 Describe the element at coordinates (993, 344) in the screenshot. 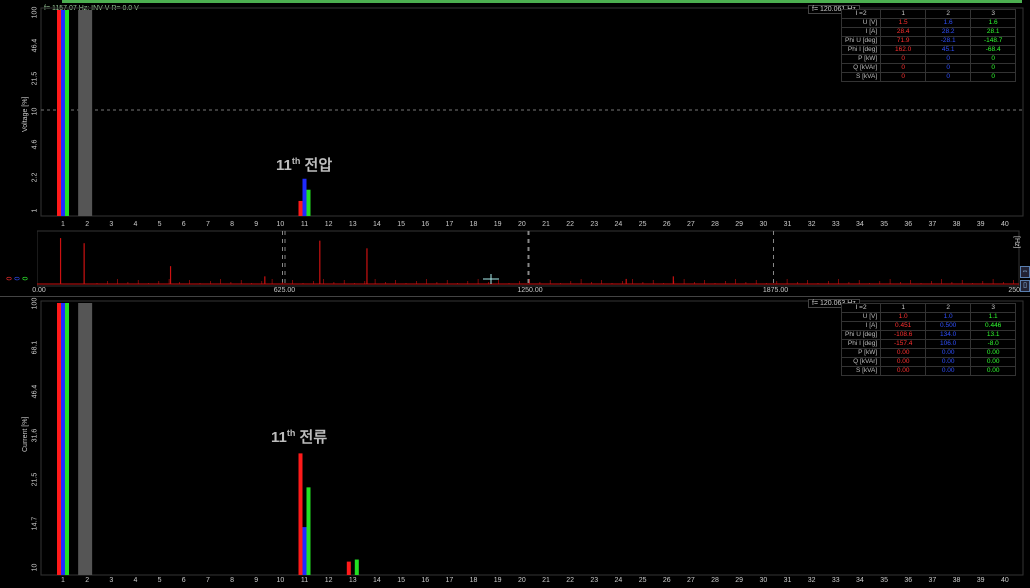

I see `table-cell: -8.0` at that location.